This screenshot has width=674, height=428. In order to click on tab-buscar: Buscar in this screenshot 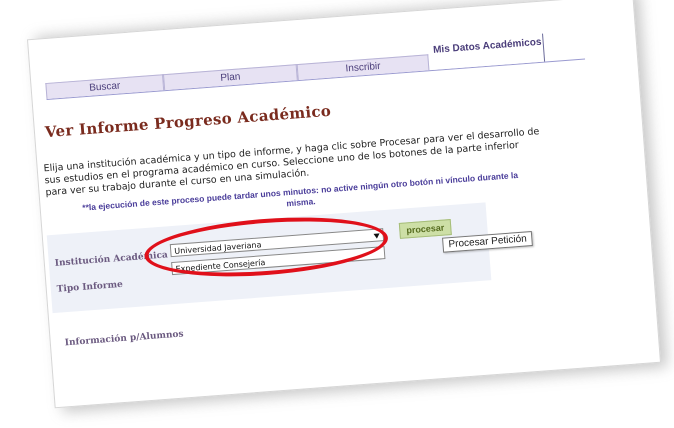, I will do `click(105, 87)`.